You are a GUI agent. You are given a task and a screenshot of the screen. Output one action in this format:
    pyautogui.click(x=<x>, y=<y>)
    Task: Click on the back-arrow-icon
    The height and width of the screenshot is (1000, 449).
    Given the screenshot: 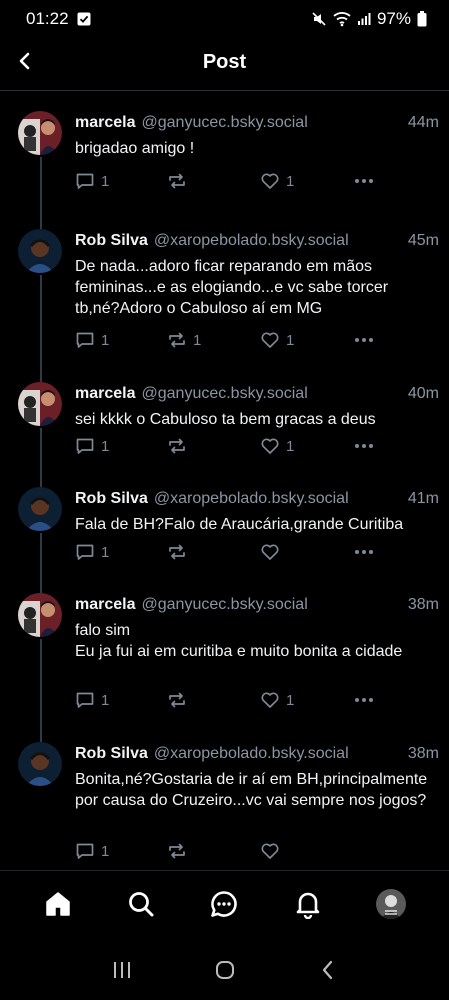 What is the action you would take?
    pyautogui.click(x=24, y=61)
    